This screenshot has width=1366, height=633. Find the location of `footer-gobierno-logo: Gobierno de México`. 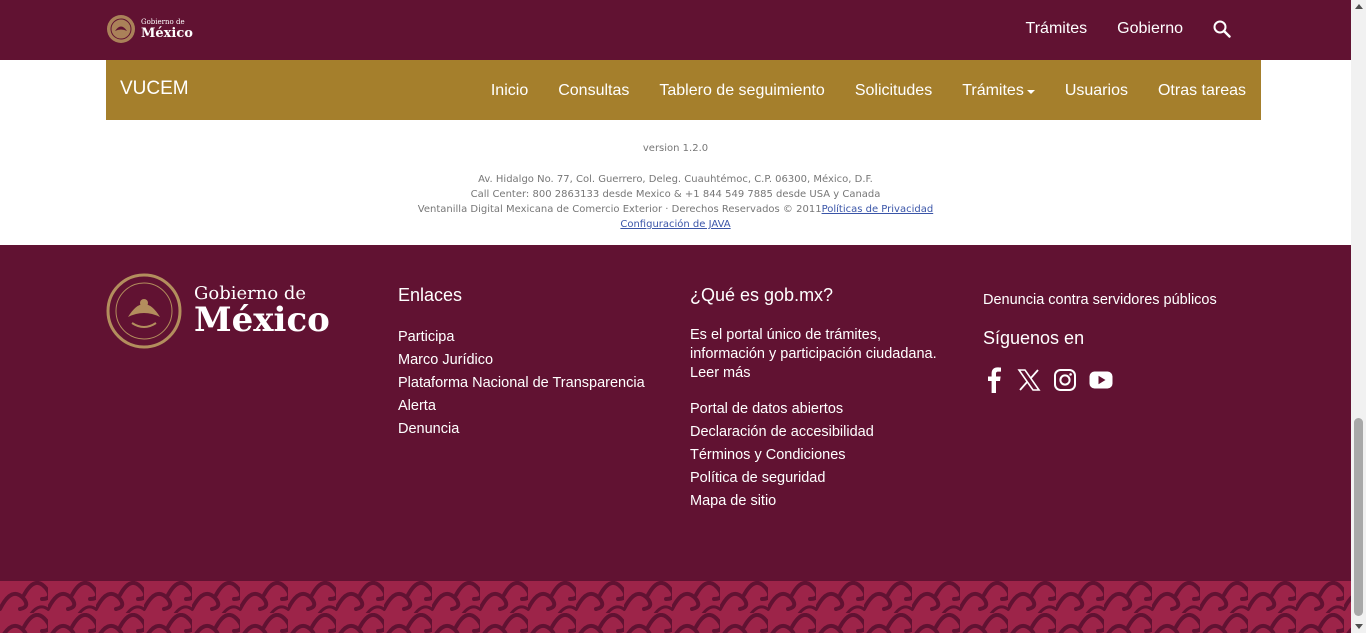

footer-gobierno-logo: Gobierno de México is located at coordinates (218, 311).